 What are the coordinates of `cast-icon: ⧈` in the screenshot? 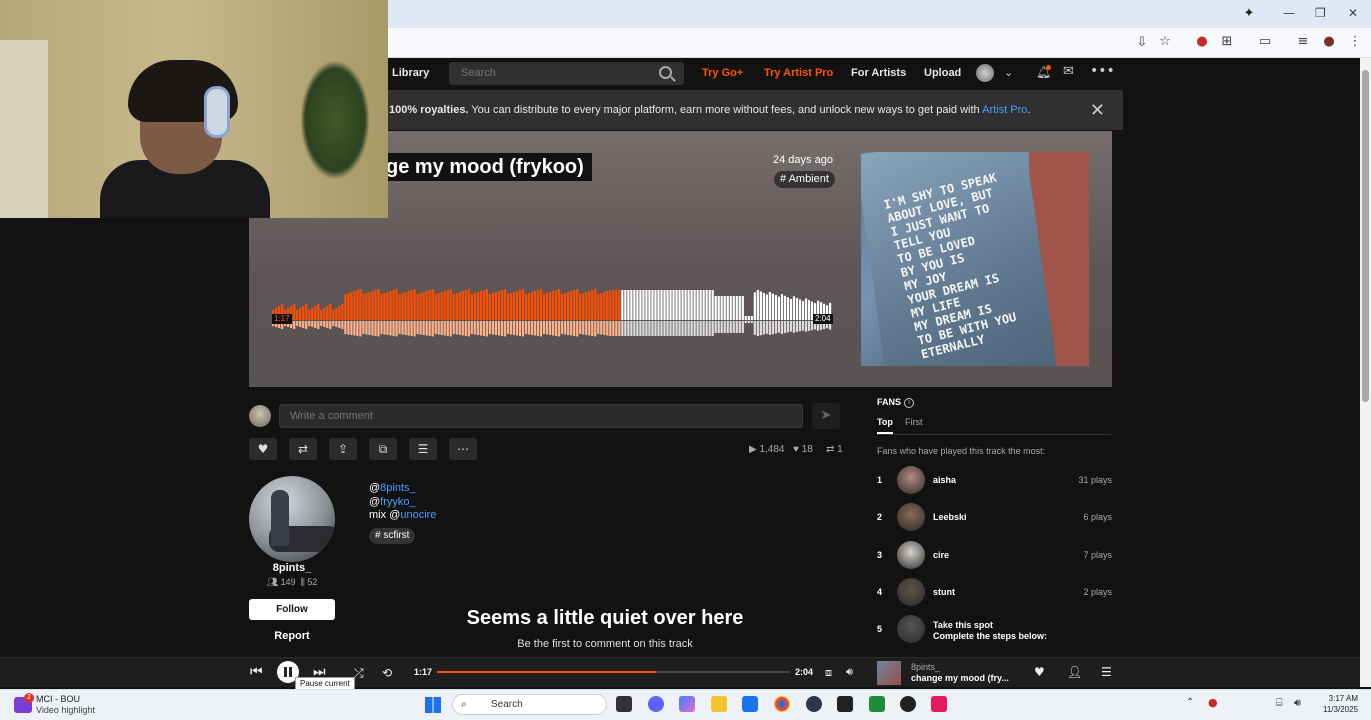 It's located at (828, 673).